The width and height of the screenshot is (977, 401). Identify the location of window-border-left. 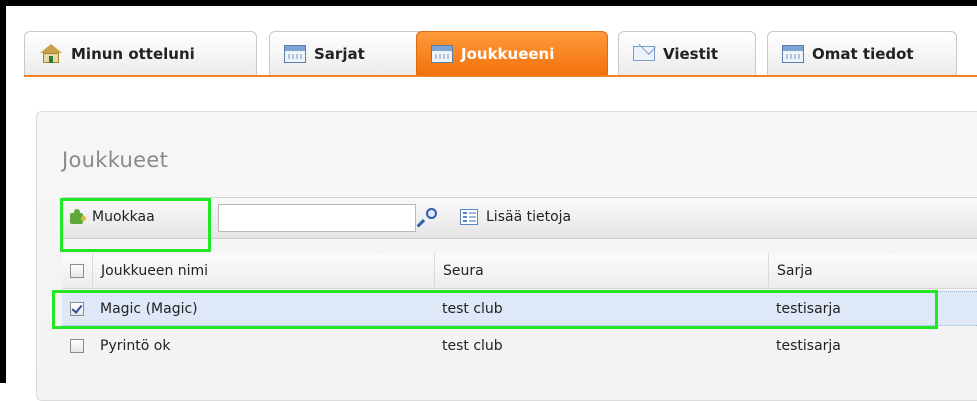
(3, 191).